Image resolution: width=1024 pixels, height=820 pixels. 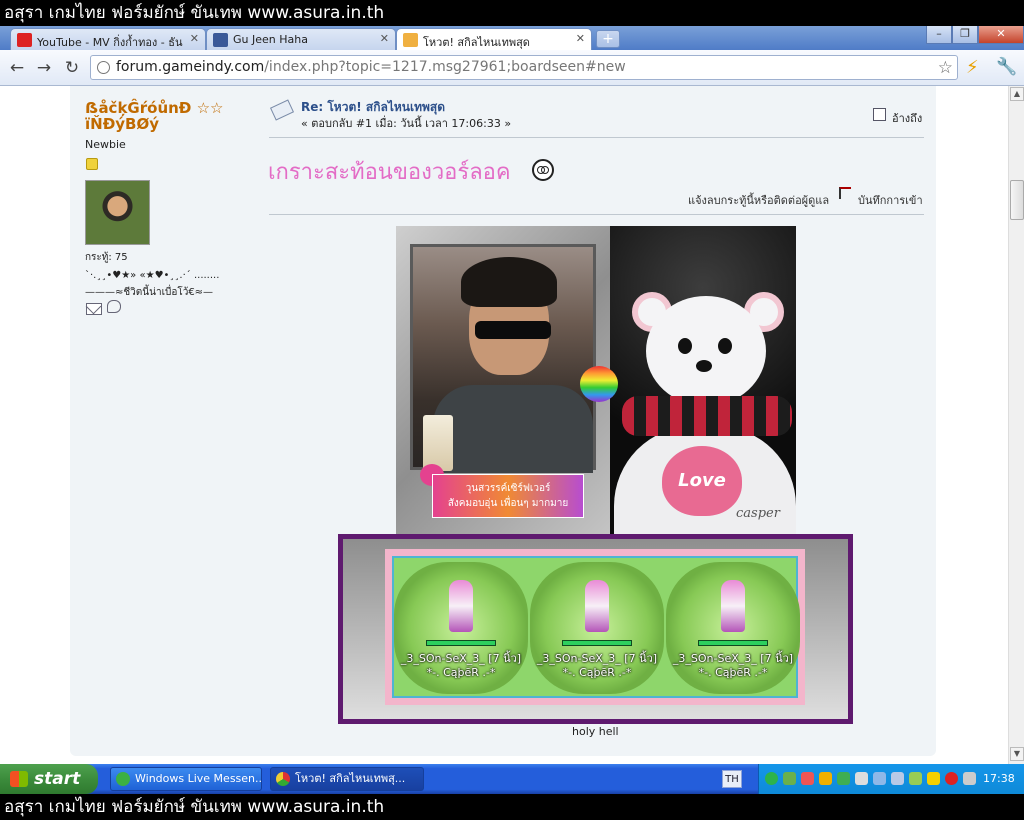 I want to click on scroll-down-arrow: ▼, so click(x=1017, y=754).